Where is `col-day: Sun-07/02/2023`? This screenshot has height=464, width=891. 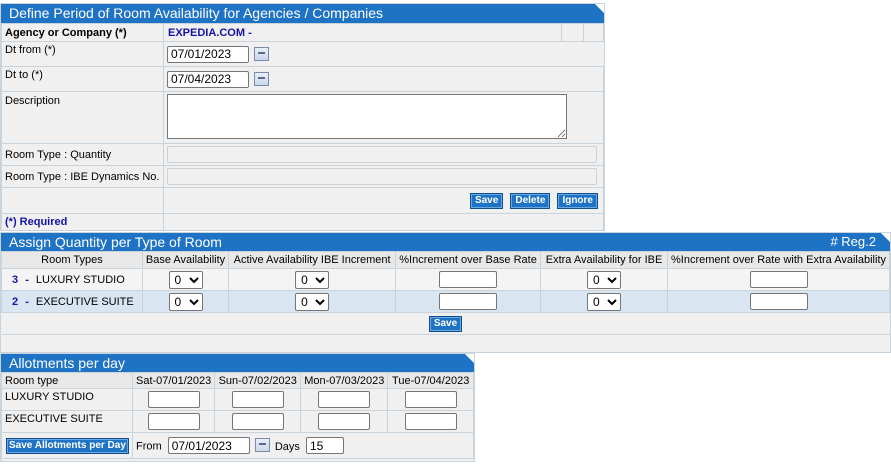
col-day: Sun-07/02/2023 is located at coordinates (258, 380).